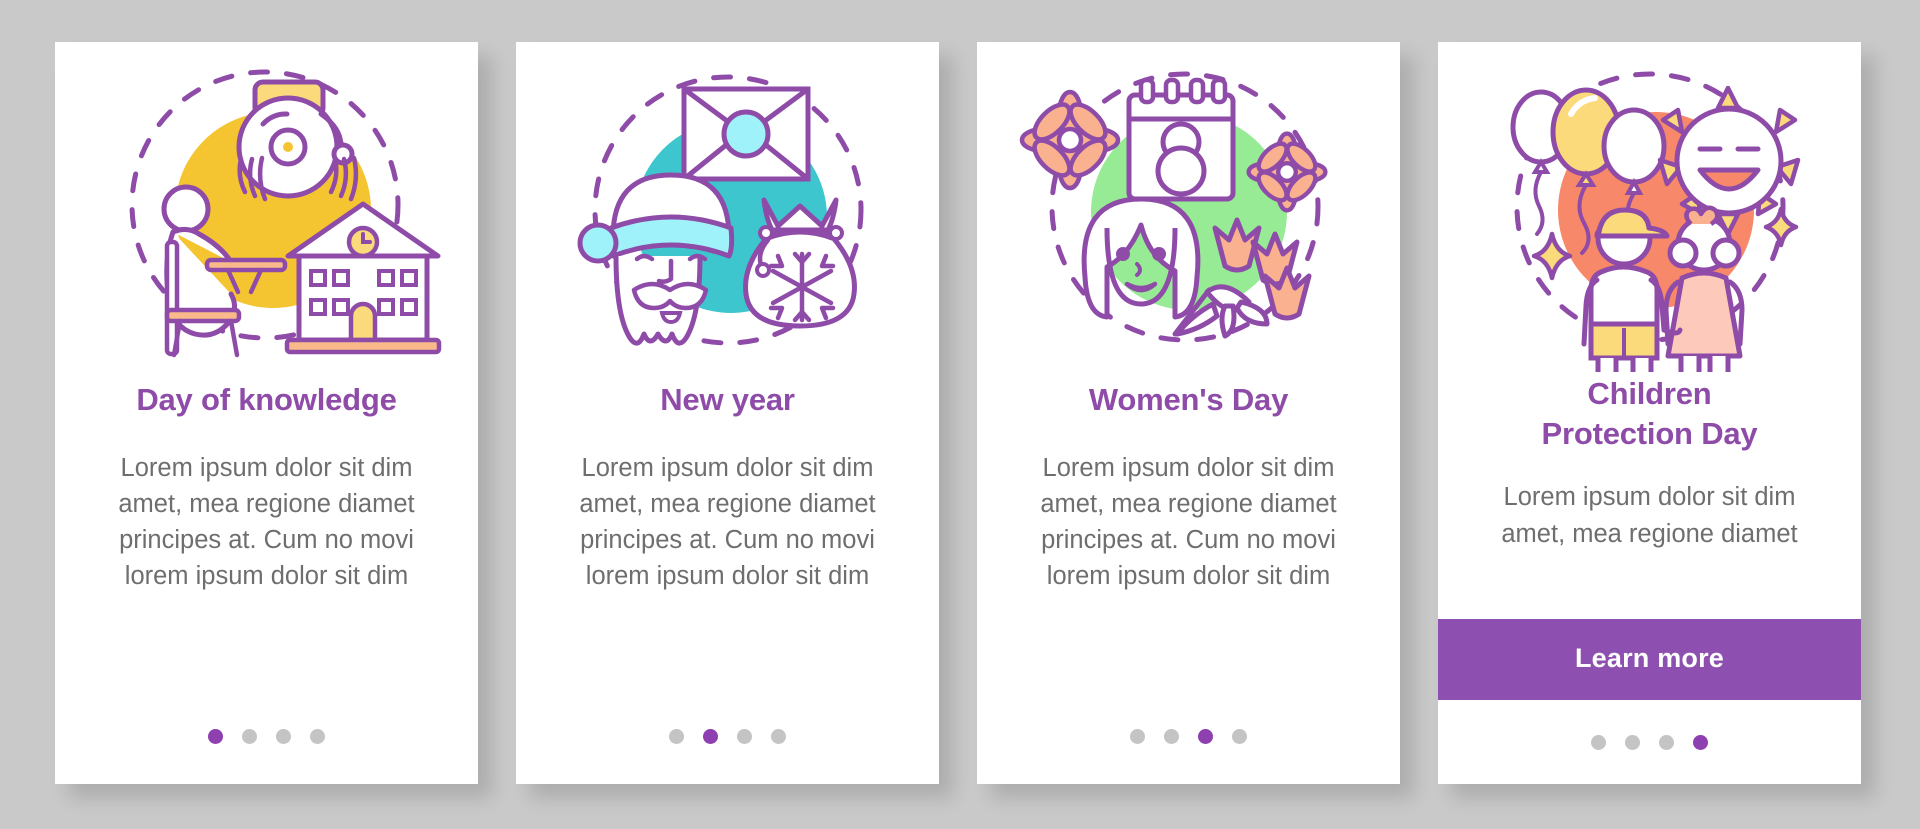 This screenshot has height=829, width=1920. I want to click on learn-more-button: Learn more, so click(1649, 659).